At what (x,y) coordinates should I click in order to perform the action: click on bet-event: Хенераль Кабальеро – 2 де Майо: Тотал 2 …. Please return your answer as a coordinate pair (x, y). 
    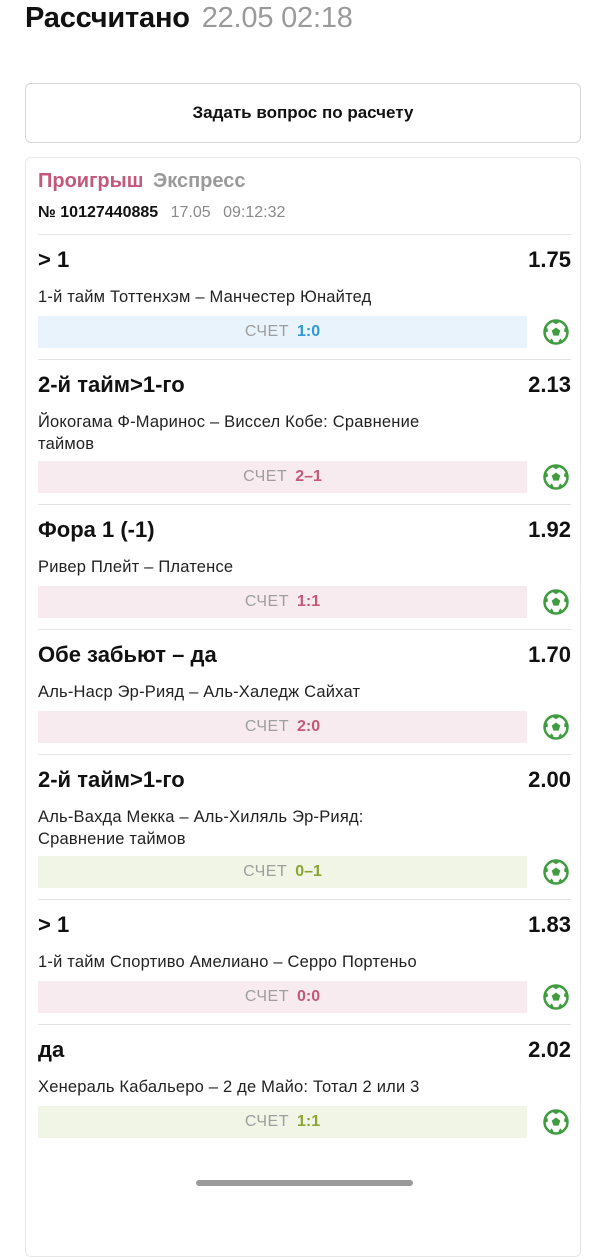
    Looking at the image, I should click on (229, 1087).